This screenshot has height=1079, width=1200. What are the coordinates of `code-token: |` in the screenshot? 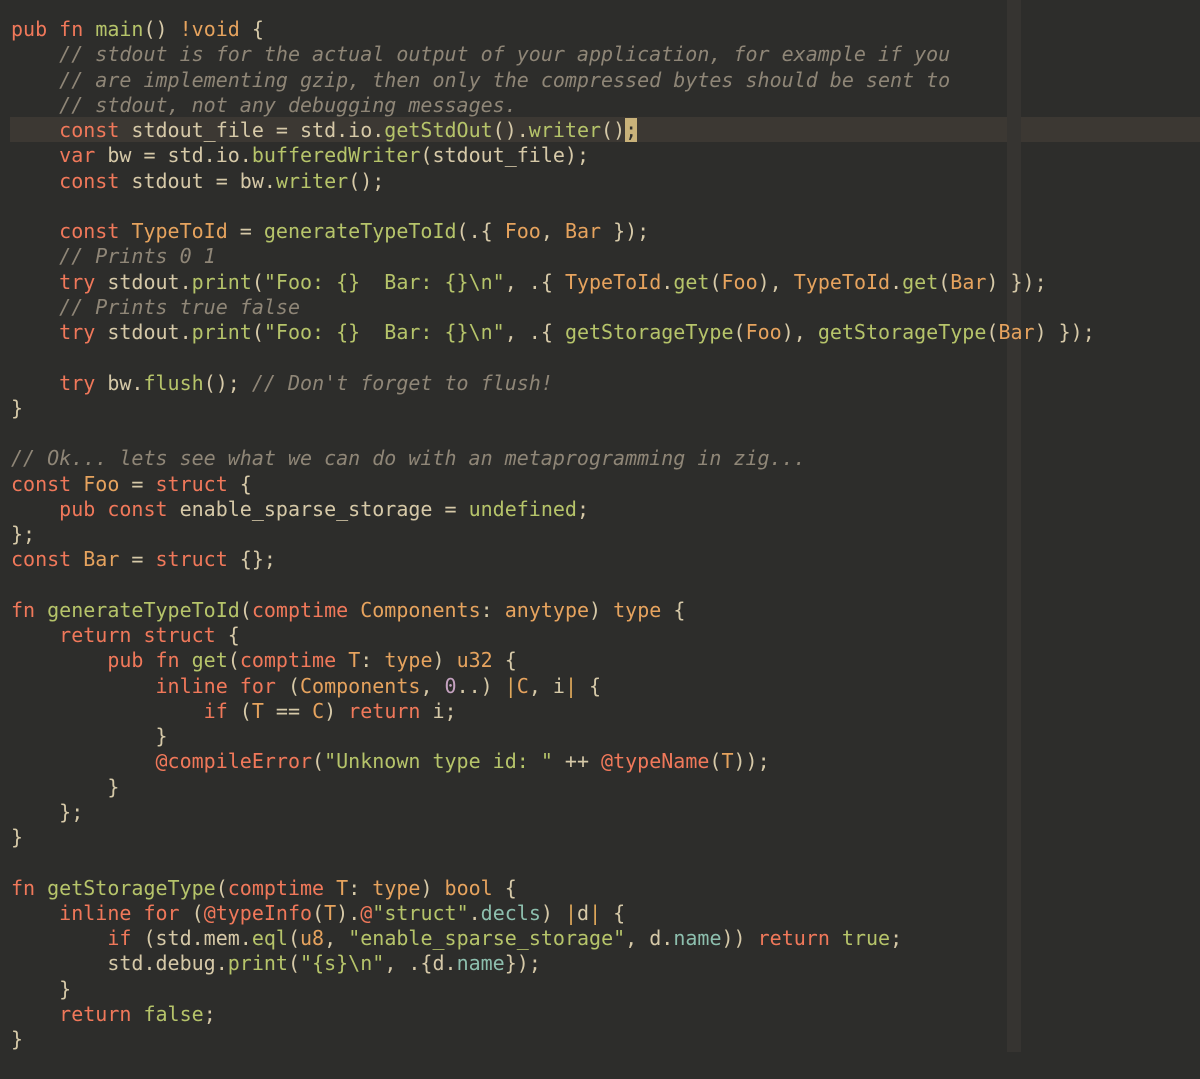 It's located at (510, 685).